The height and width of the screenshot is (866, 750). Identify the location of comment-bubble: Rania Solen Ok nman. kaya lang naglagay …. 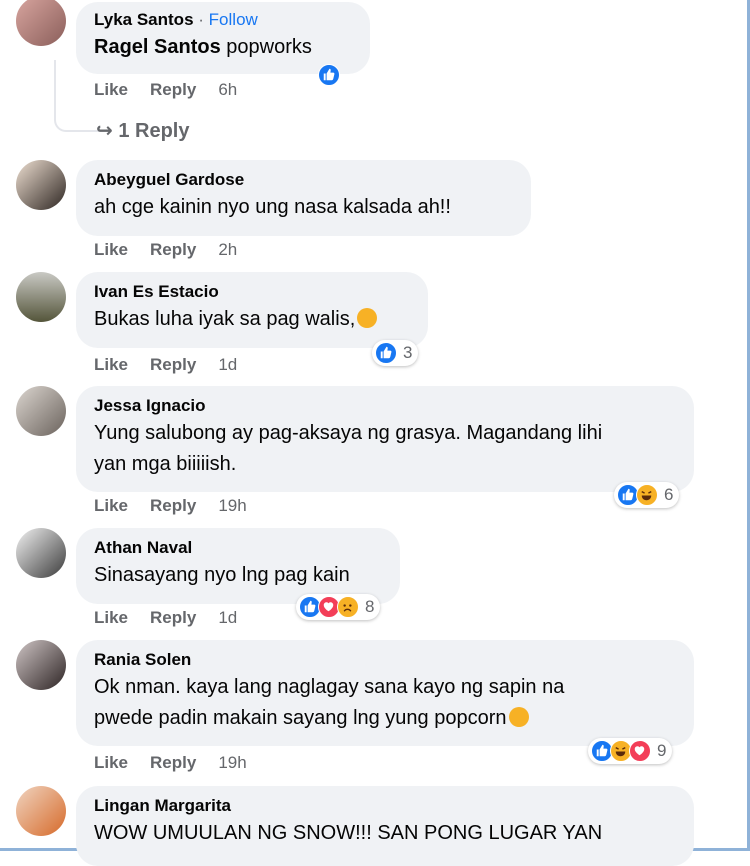
(385, 693).